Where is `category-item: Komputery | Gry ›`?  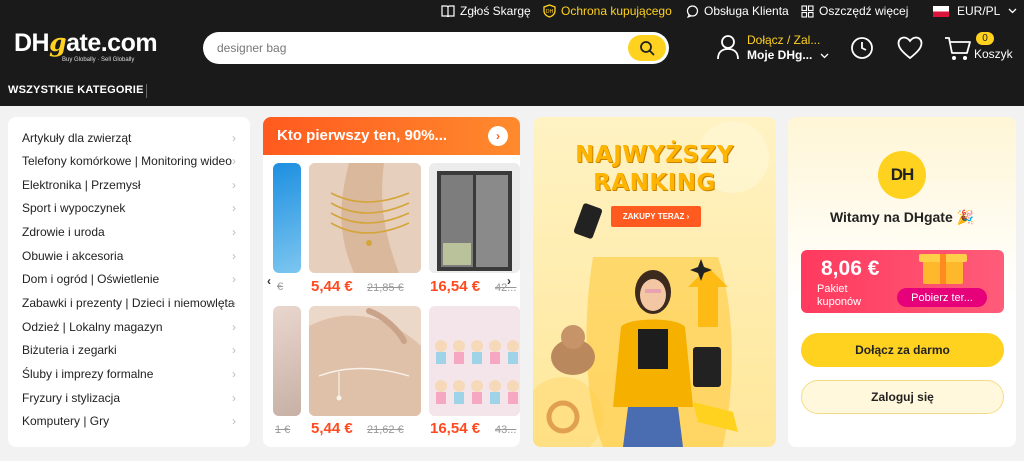
category-item: Komputery | Gry › is located at coordinates (133, 421).